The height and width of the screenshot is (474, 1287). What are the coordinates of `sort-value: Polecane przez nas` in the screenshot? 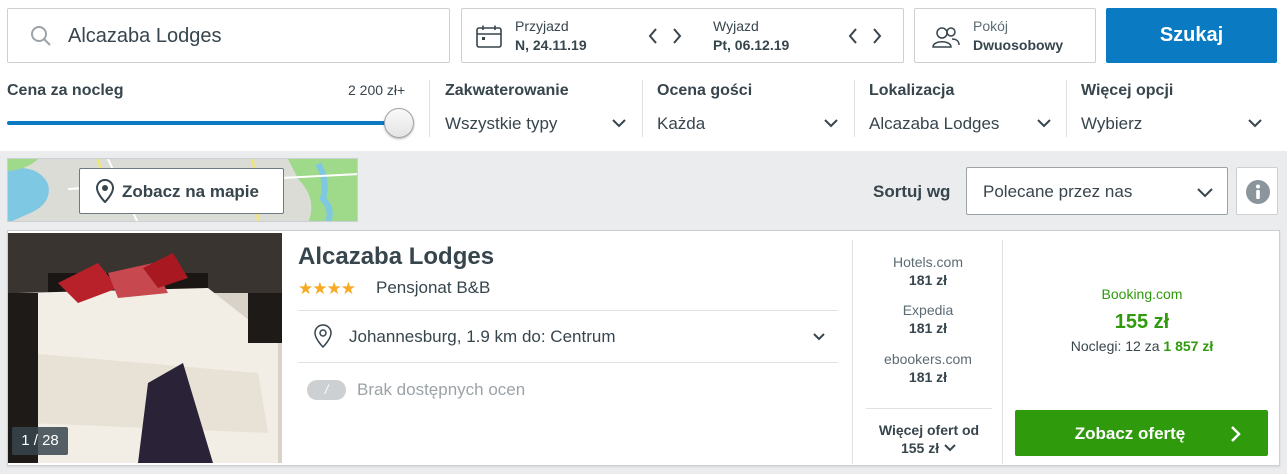 It's located at (1058, 191).